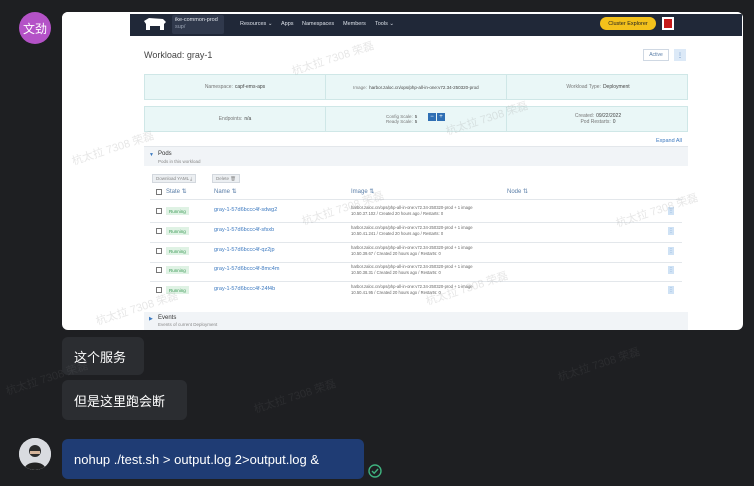 This screenshot has height=486, width=754. I want to click on column-state: State ⇅, so click(176, 191).